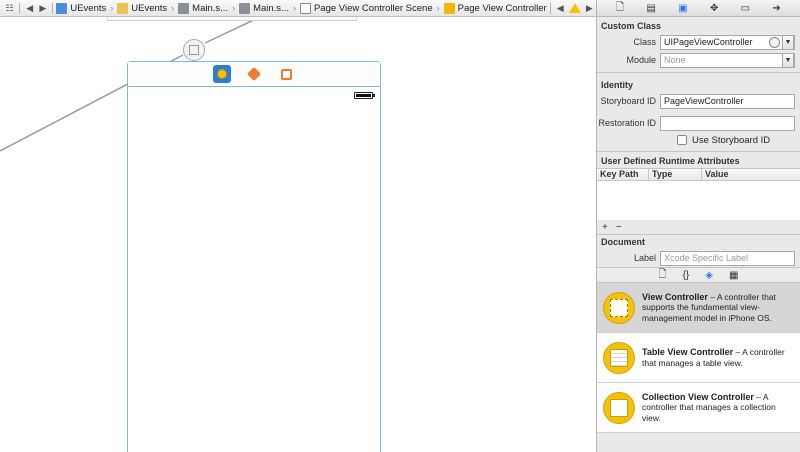 This screenshot has width=800, height=452. What do you see at coordinates (698, 8) in the screenshot?
I see `inspector-tabs: 🗋 ▤ ▣ ✥ ▭ ➔` at bounding box center [698, 8].